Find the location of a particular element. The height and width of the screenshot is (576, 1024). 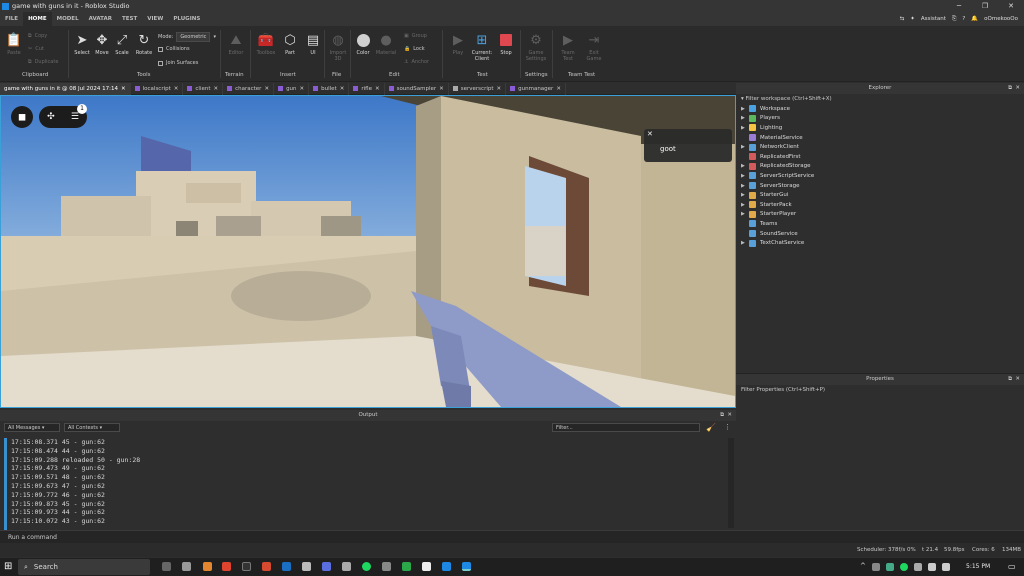

menu-file: FILE is located at coordinates (11, 19).